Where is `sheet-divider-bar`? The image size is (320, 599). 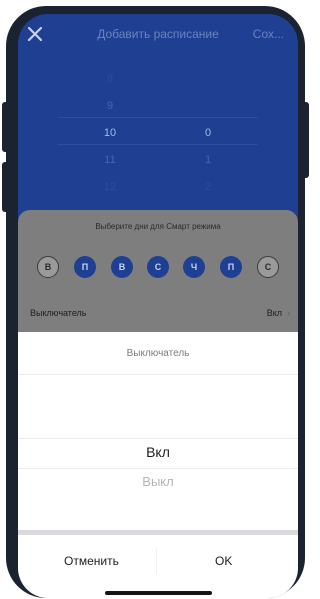
sheet-divider-bar is located at coordinates (158, 532).